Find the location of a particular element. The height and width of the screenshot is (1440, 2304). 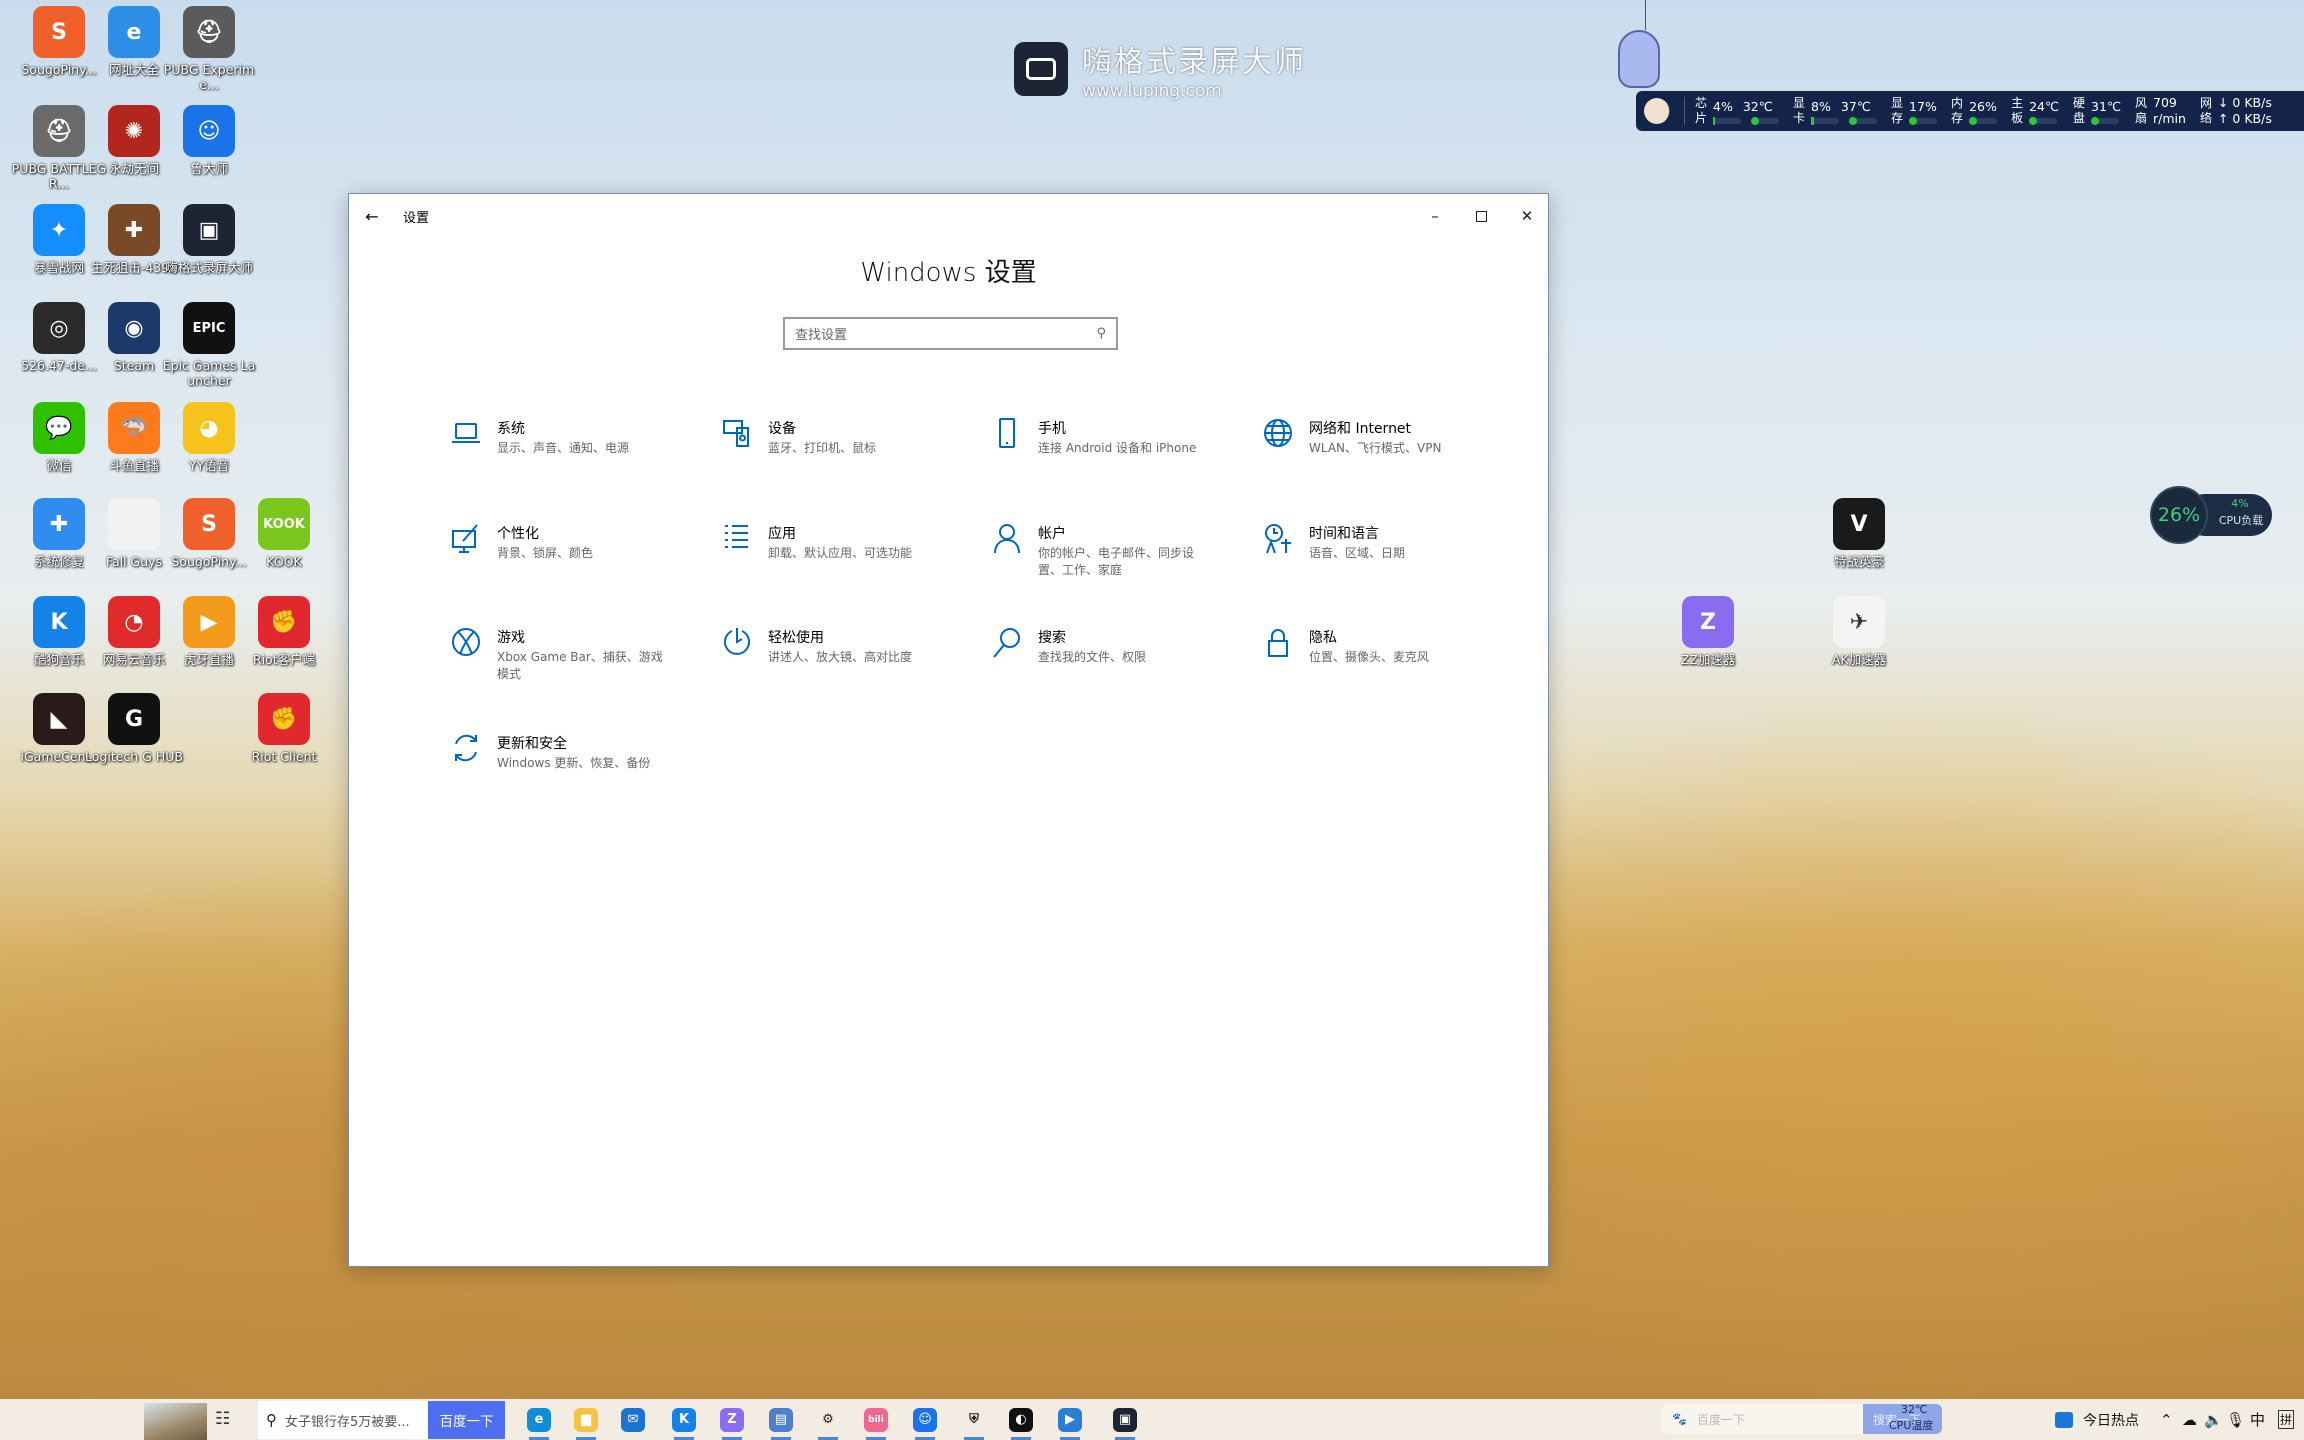

taskbar-app-file-explorer: ▆ is located at coordinates (586, 1419).